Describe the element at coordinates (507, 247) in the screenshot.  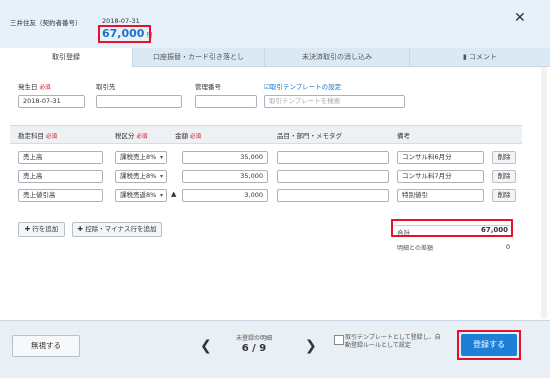
I see `diff-value: 0` at that location.